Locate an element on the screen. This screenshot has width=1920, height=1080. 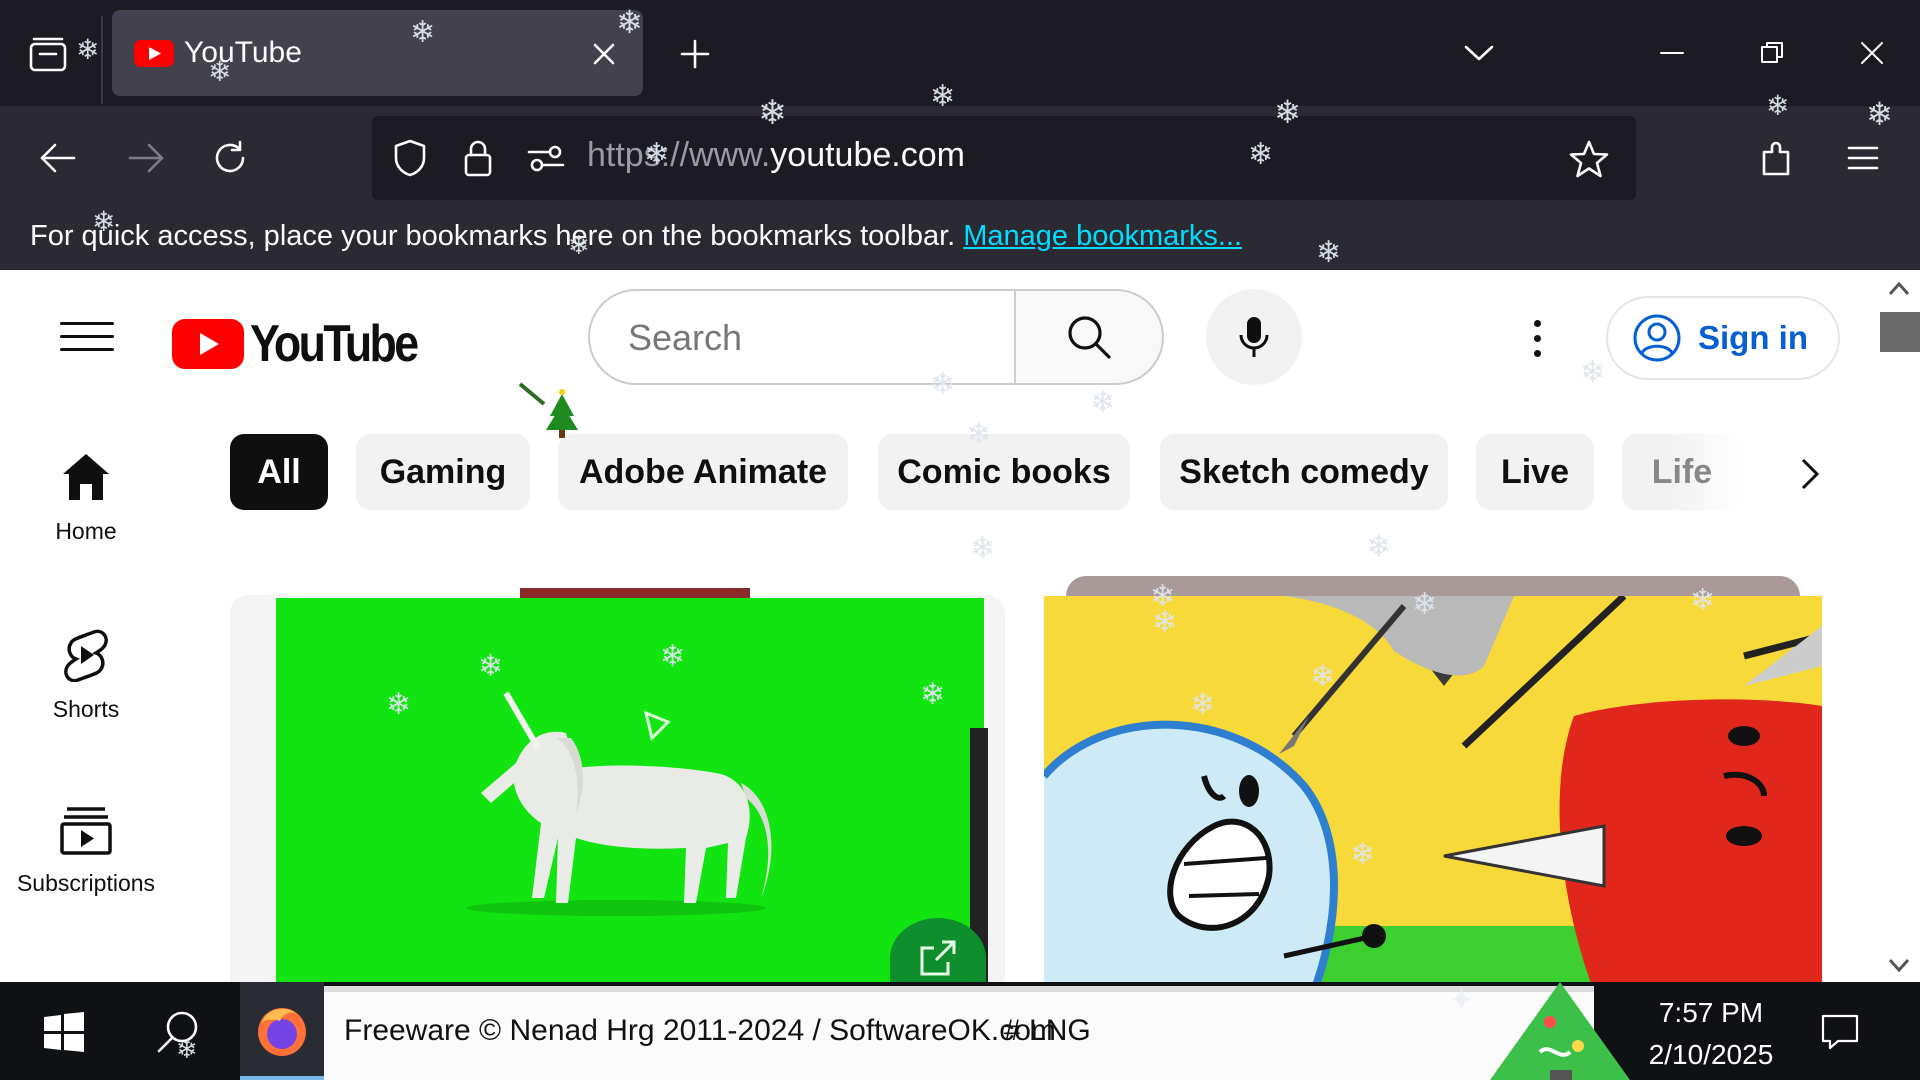
permissions-icon is located at coordinates (546, 158).